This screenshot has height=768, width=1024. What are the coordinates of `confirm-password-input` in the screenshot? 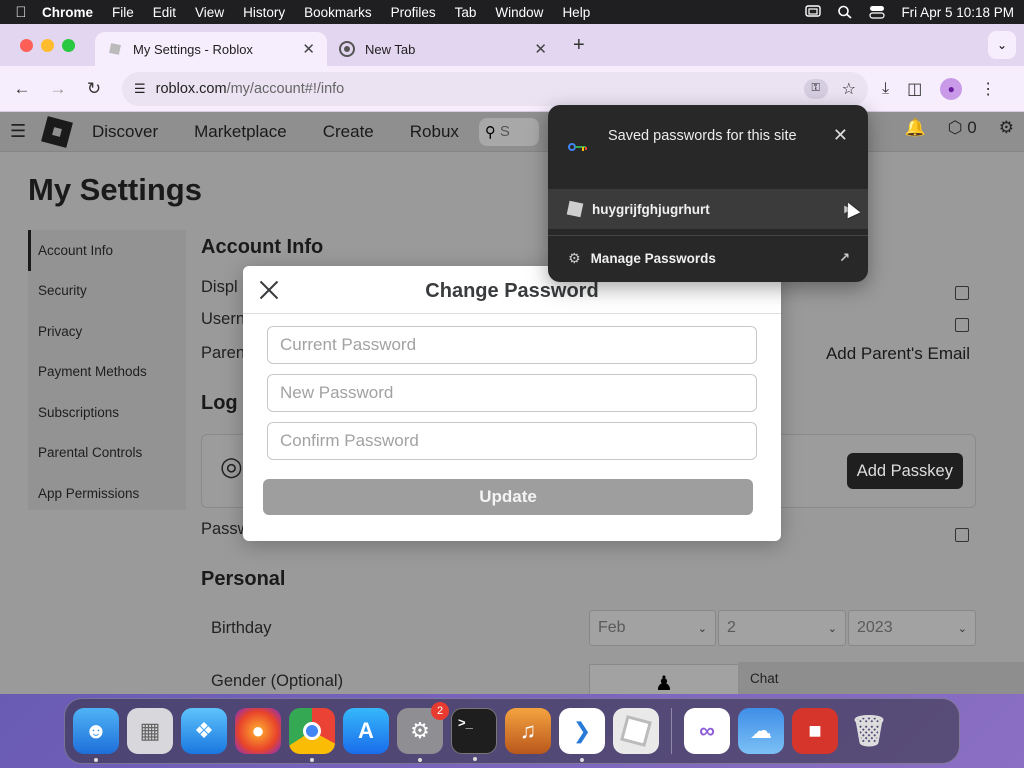 It's located at (512, 441).